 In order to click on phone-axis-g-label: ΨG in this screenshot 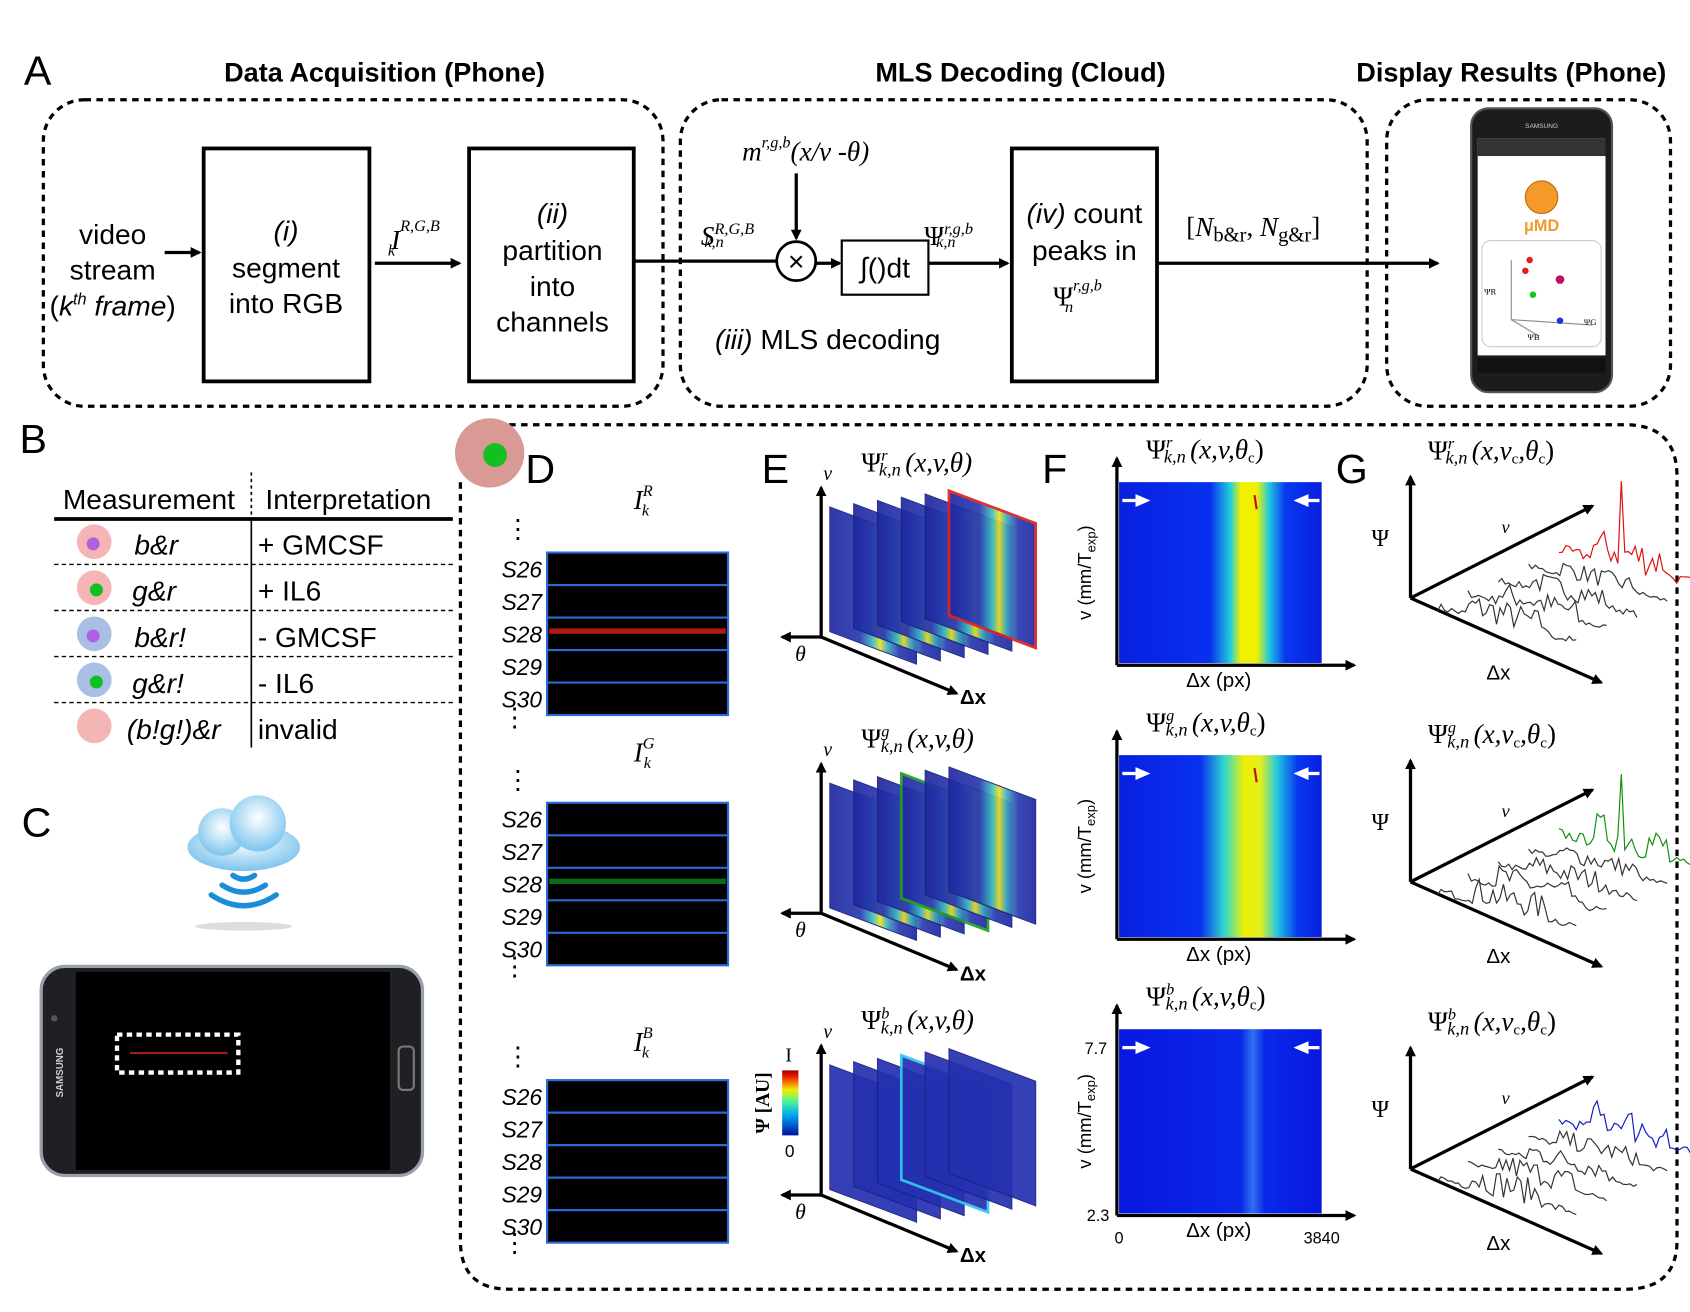, I will do `click(1590, 322)`.